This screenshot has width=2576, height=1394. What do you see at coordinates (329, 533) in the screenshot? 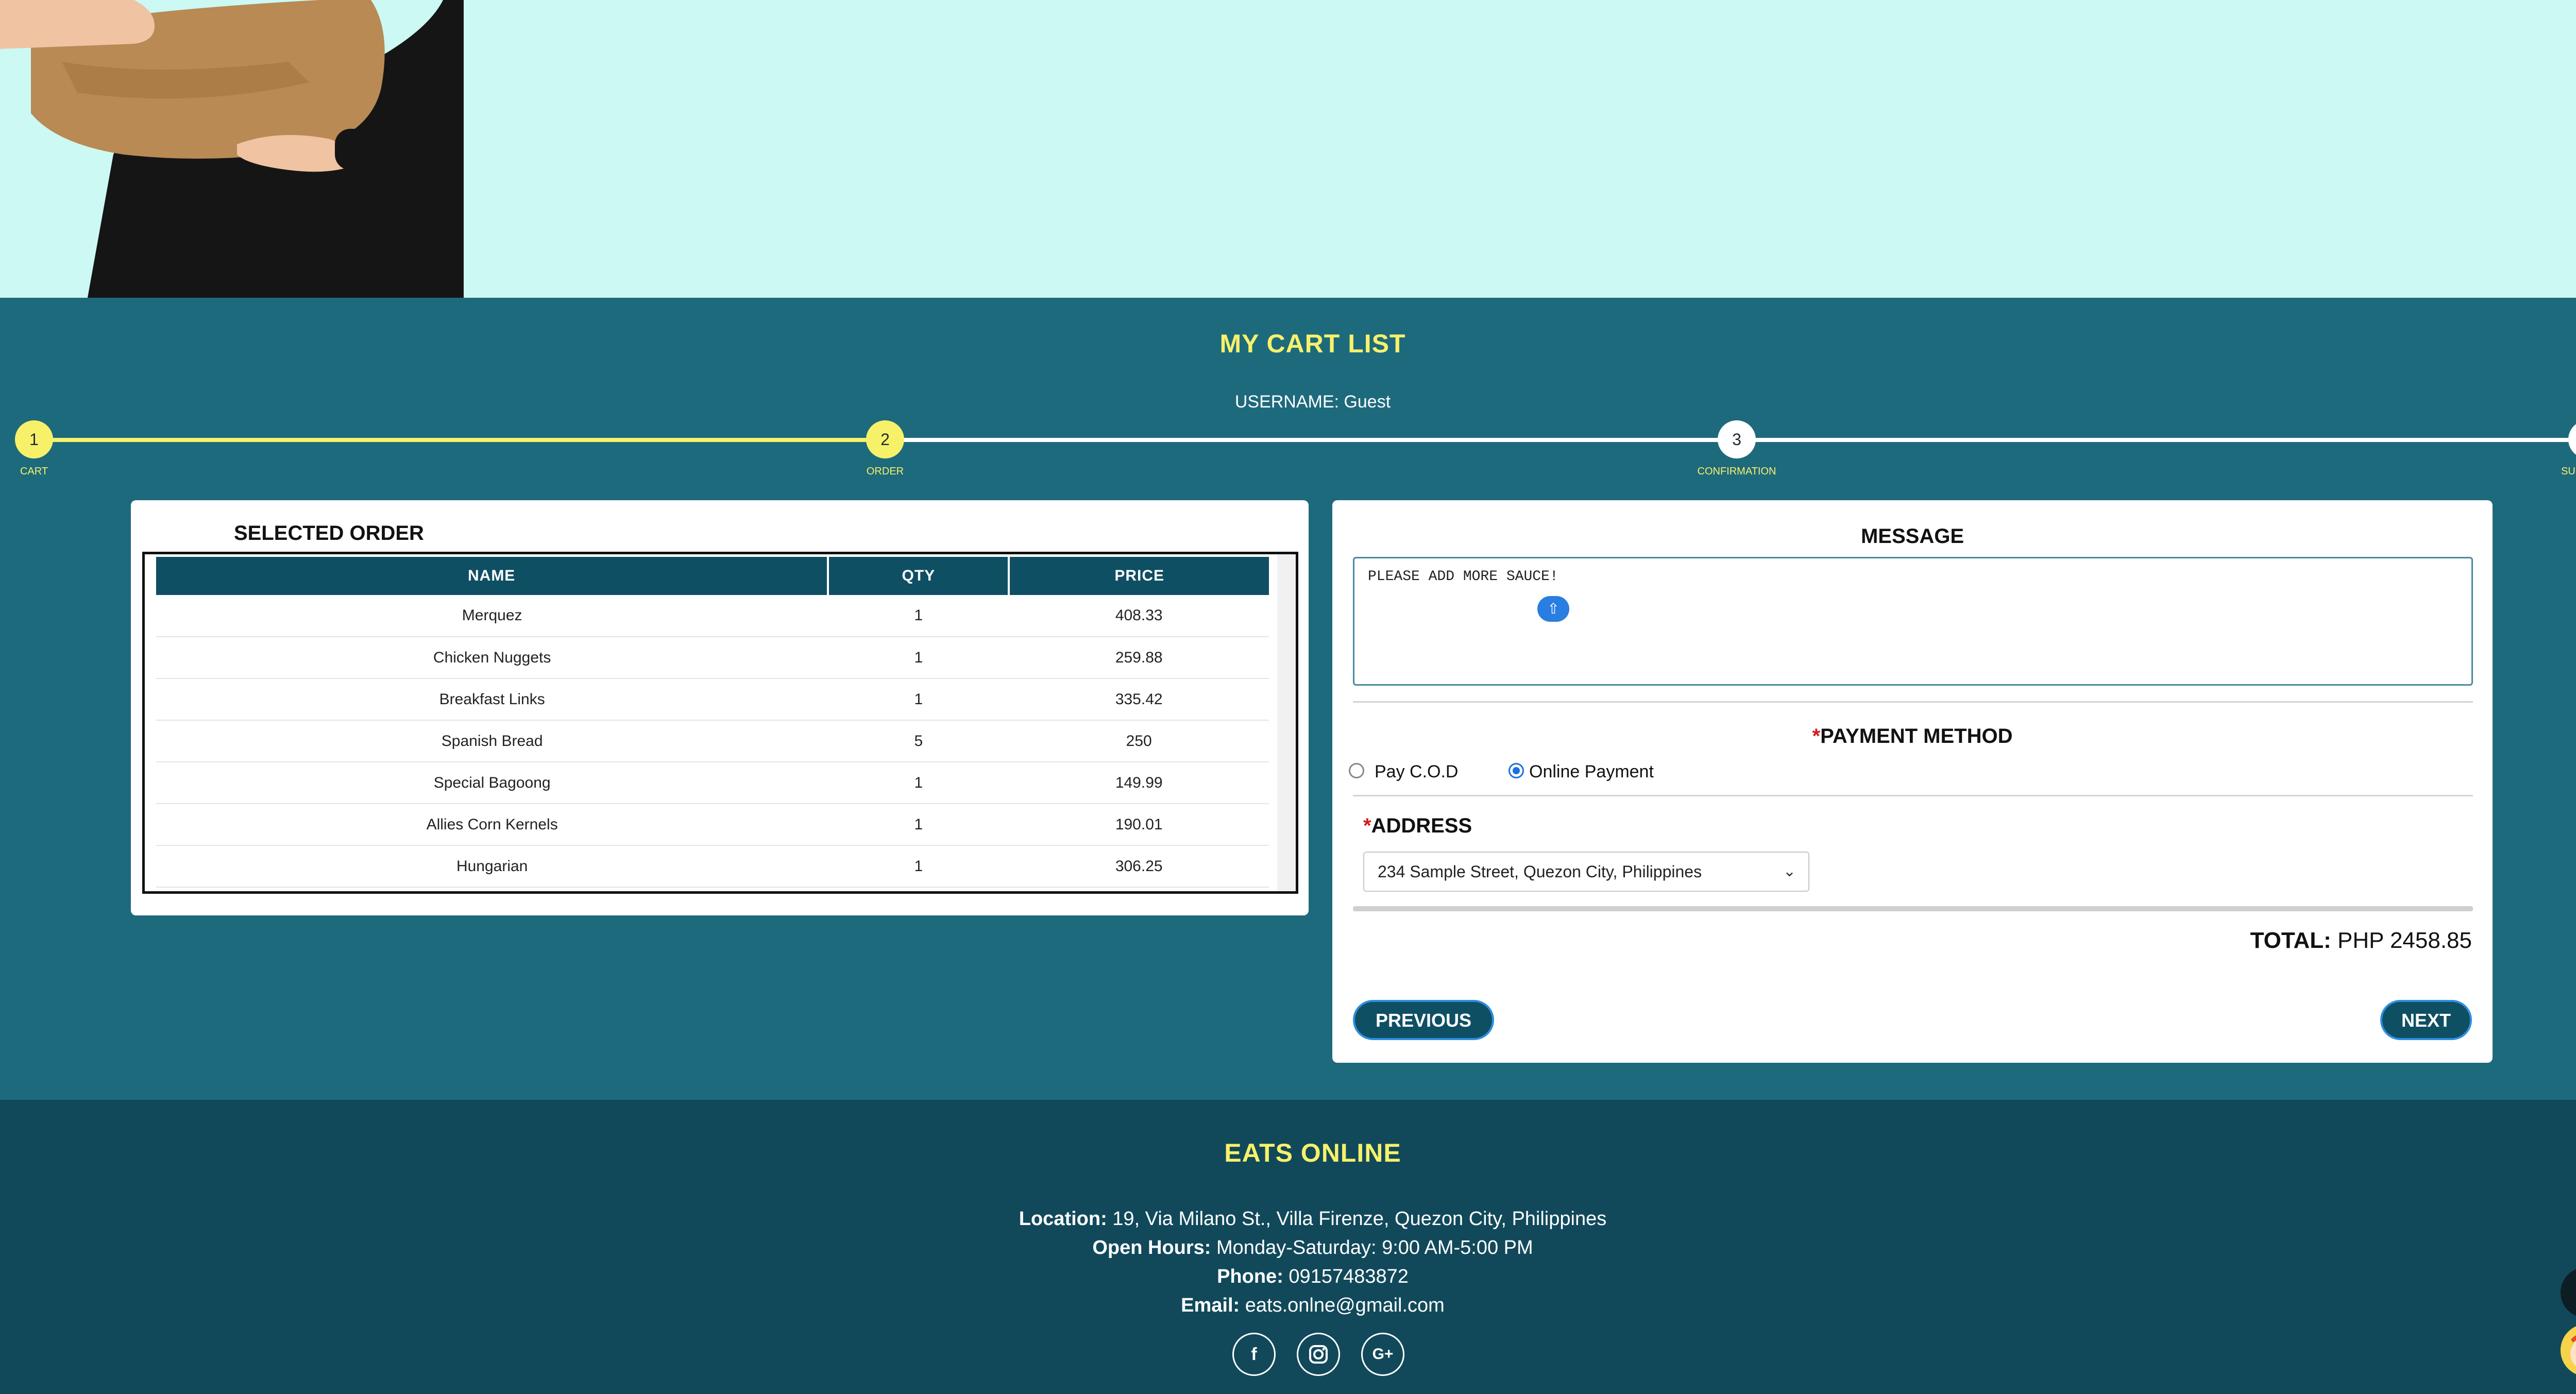
I see `selected-order-title: SELECTED ORDER` at bounding box center [329, 533].